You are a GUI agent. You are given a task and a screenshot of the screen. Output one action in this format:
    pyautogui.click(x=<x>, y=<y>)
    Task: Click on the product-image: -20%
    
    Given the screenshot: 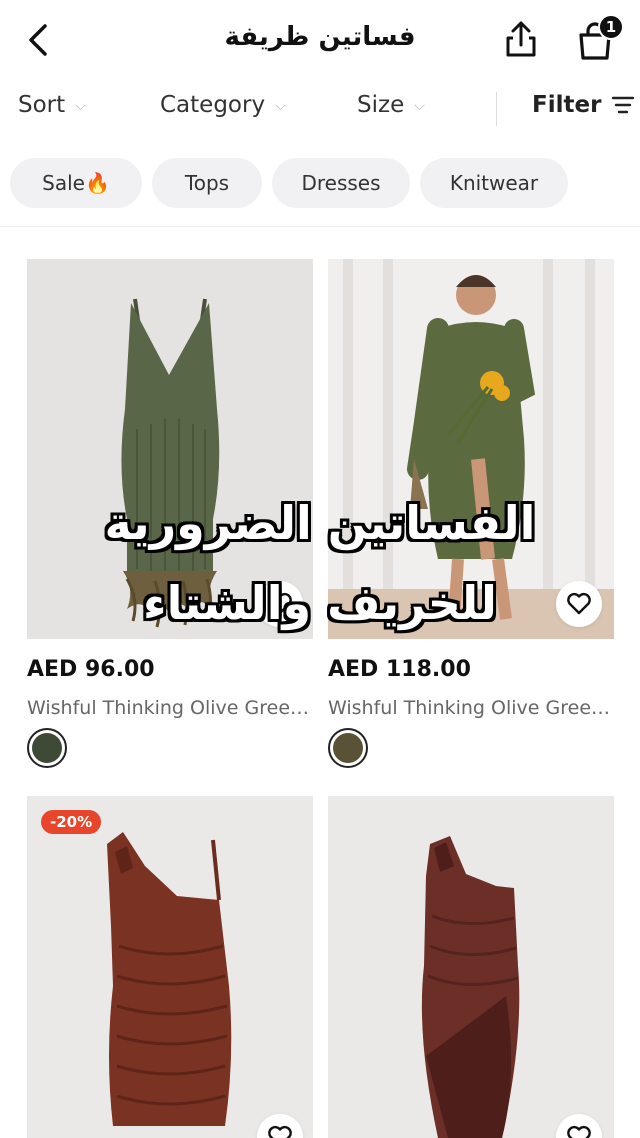 What is the action you would take?
    pyautogui.click(x=170, y=967)
    